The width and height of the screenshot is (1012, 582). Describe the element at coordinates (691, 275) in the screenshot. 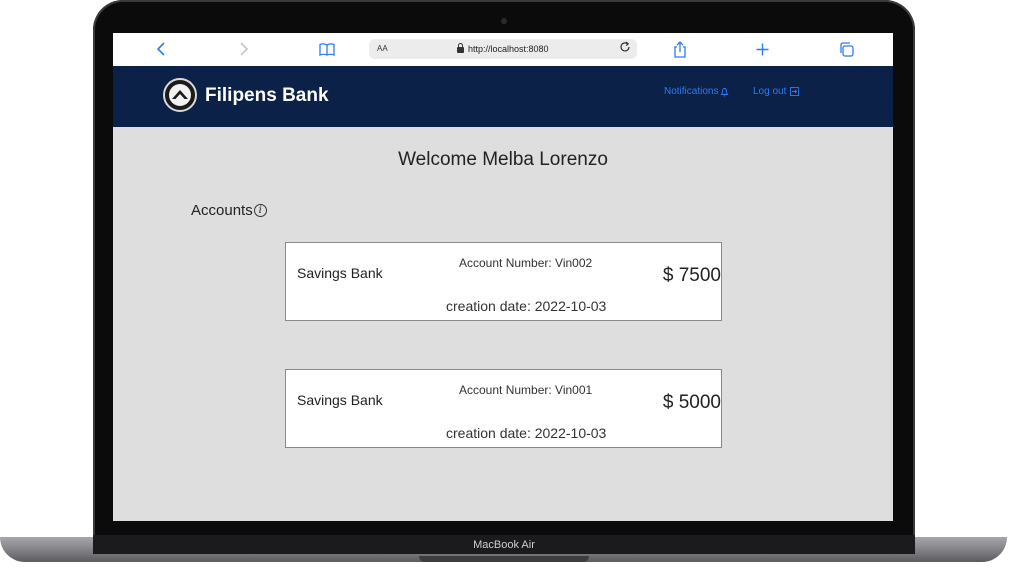

I see `account-balance: $ 7500` at that location.